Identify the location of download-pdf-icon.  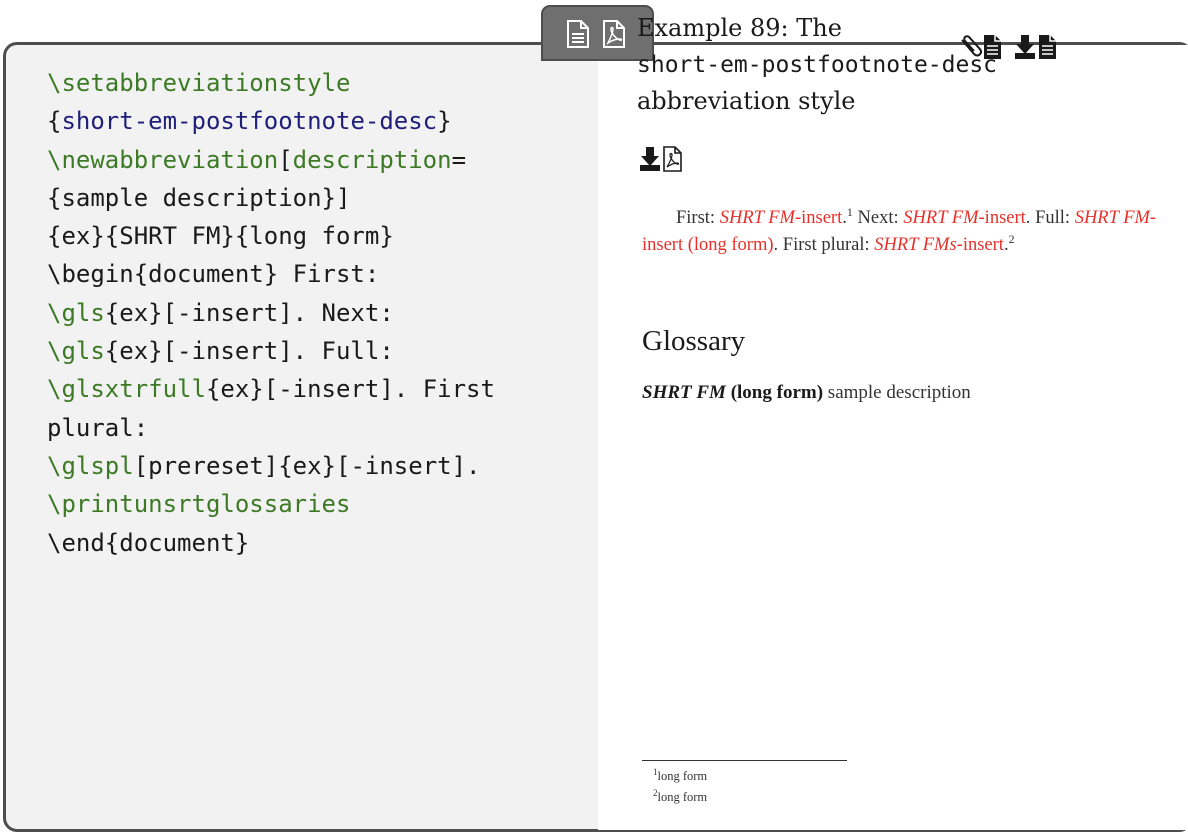
(662, 159).